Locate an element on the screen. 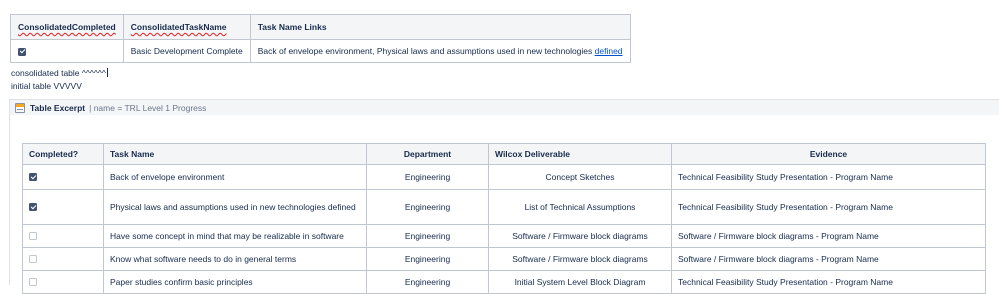 Image resolution: width=999 pixels, height=294 pixels. consolidated-completed-cell is located at coordinates (67, 51).